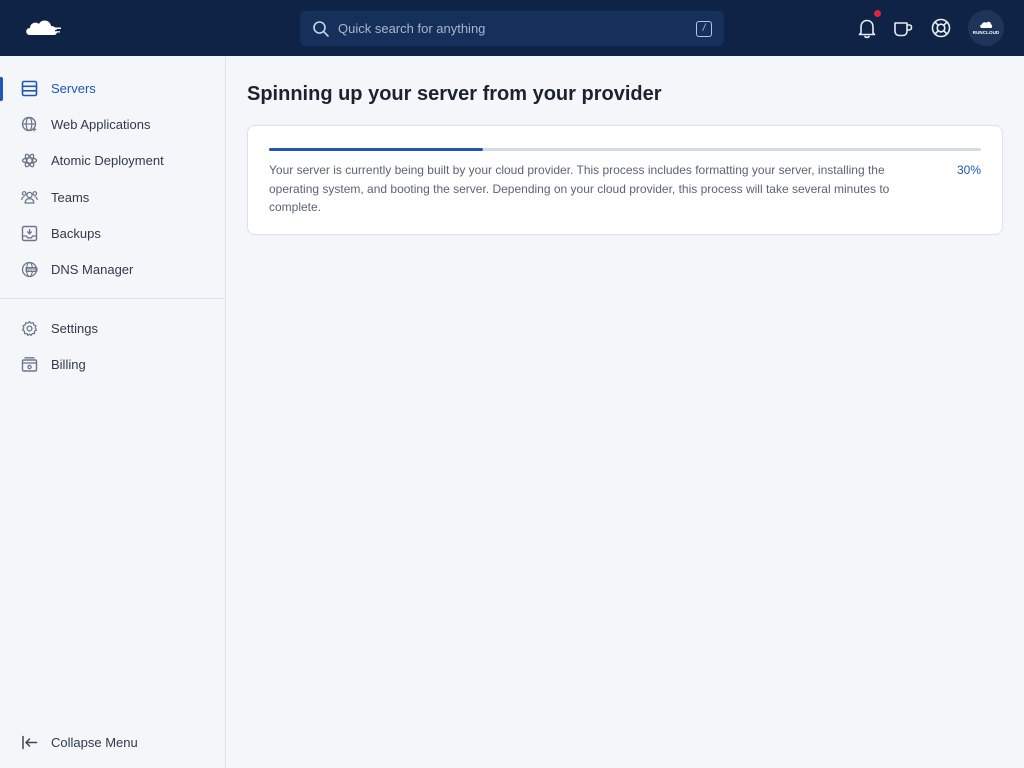 This screenshot has height=768, width=1024. What do you see at coordinates (70, 197) in the screenshot?
I see `sidebar-item-label: Teams` at bounding box center [70, 197].